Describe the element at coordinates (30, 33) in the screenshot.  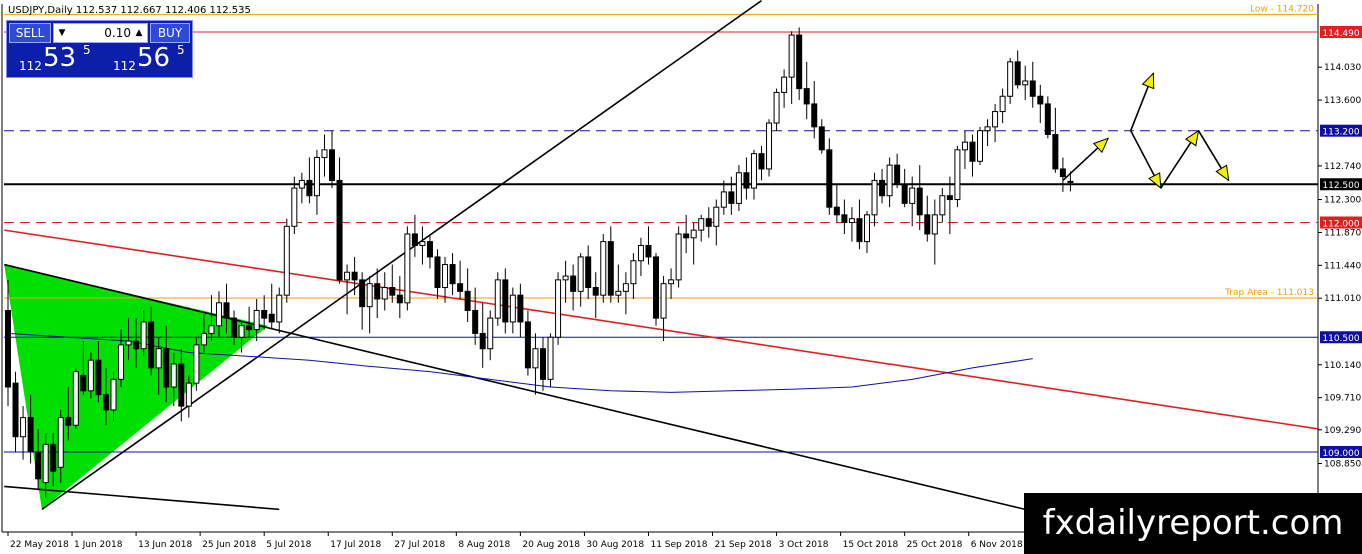
I see `sell-button: SELL` at that location.